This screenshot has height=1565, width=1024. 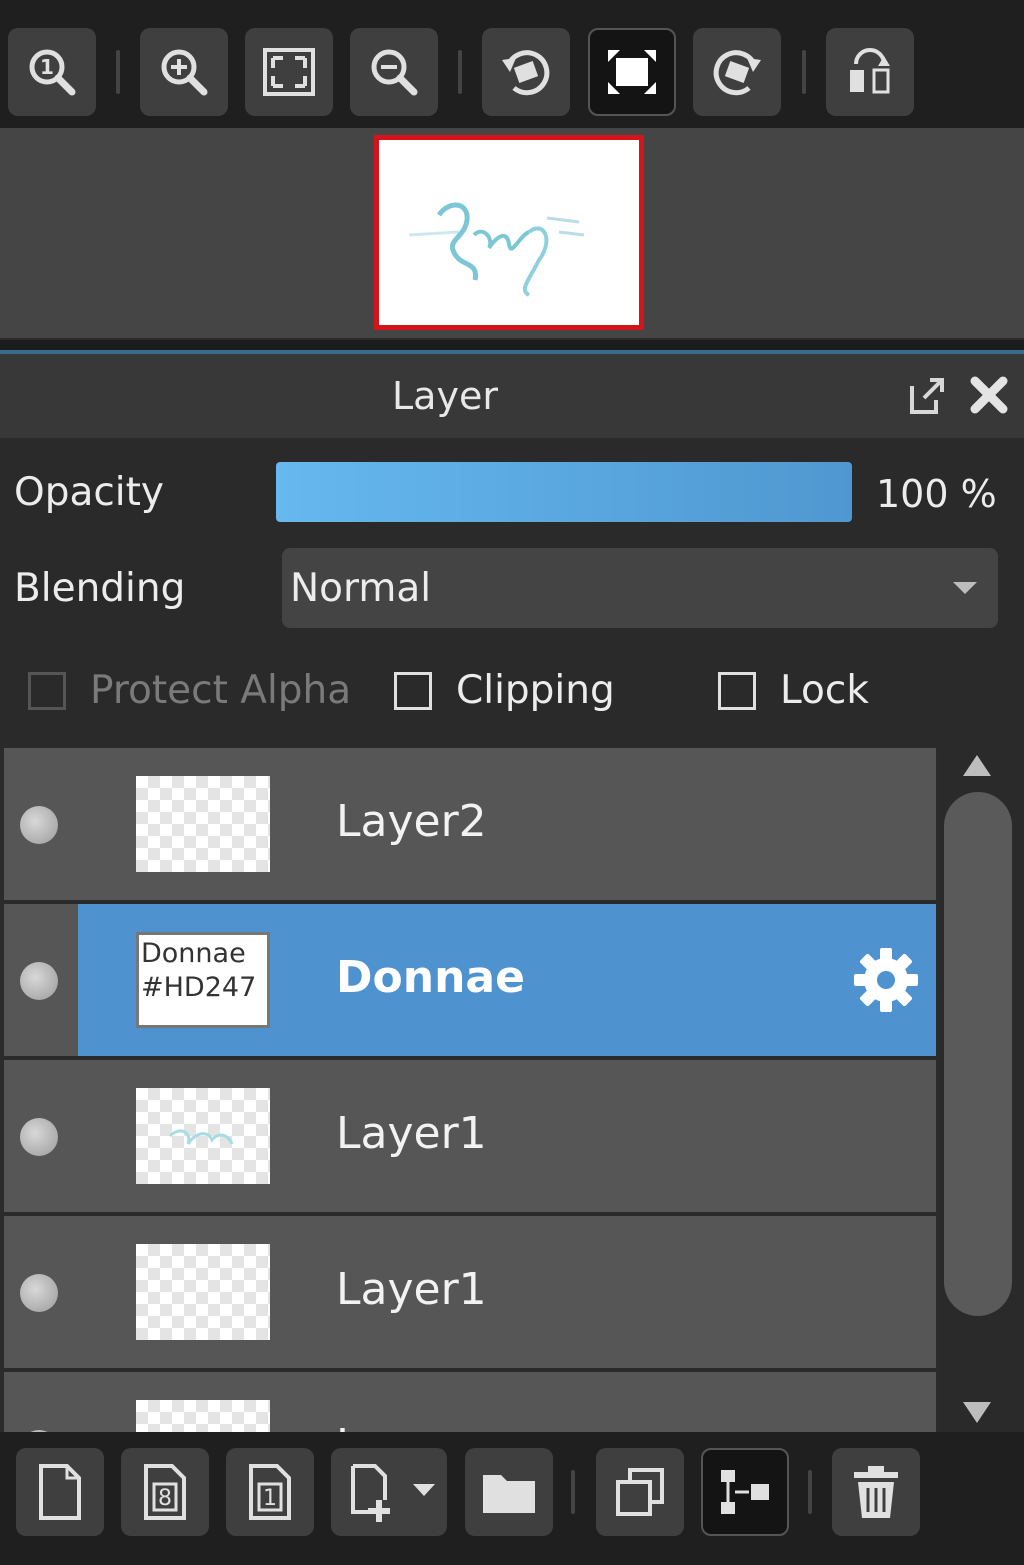 What do you see at coordinates (936, 494) in the screenshot?
I see `opacity-value: 100 %` at bounding box center [936, 494].